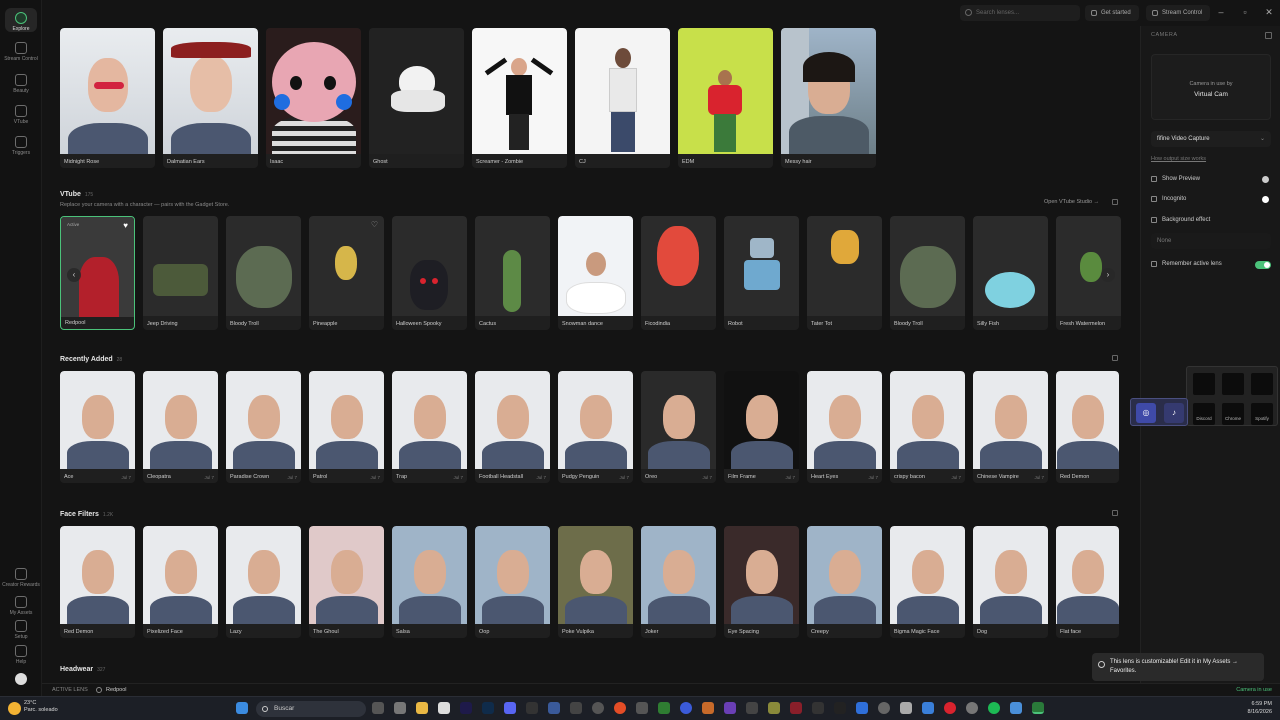 The image size is (1280, 720). What do you see at coordinates (927, 427) in the screenshot?
I see `lens-card: crispy bacon Jul 7` at bounding box center [927, 427].